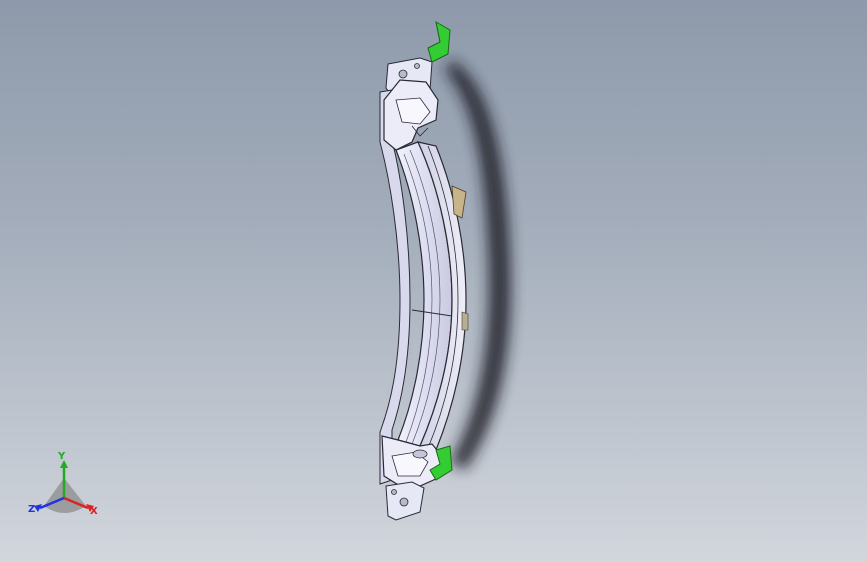 This screenshot has width=867, height=562. I want to click on rear-boss, so click(465, 321).